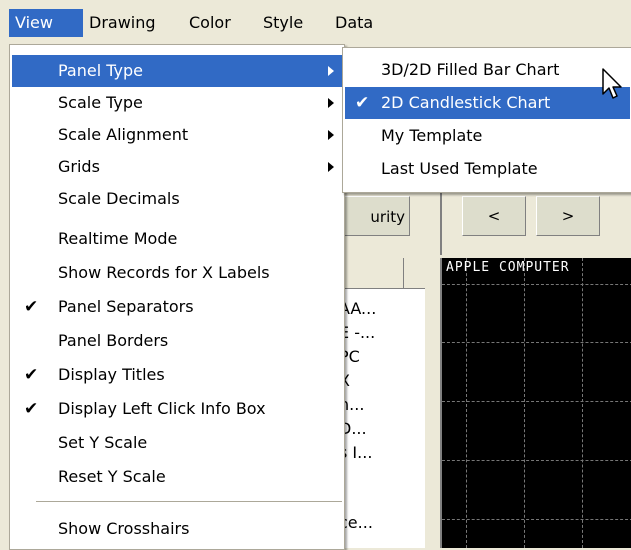 This screenshot has width=631, height=550. I want to click on menu-item-scale-type: Scale Type, so click(177, 103).